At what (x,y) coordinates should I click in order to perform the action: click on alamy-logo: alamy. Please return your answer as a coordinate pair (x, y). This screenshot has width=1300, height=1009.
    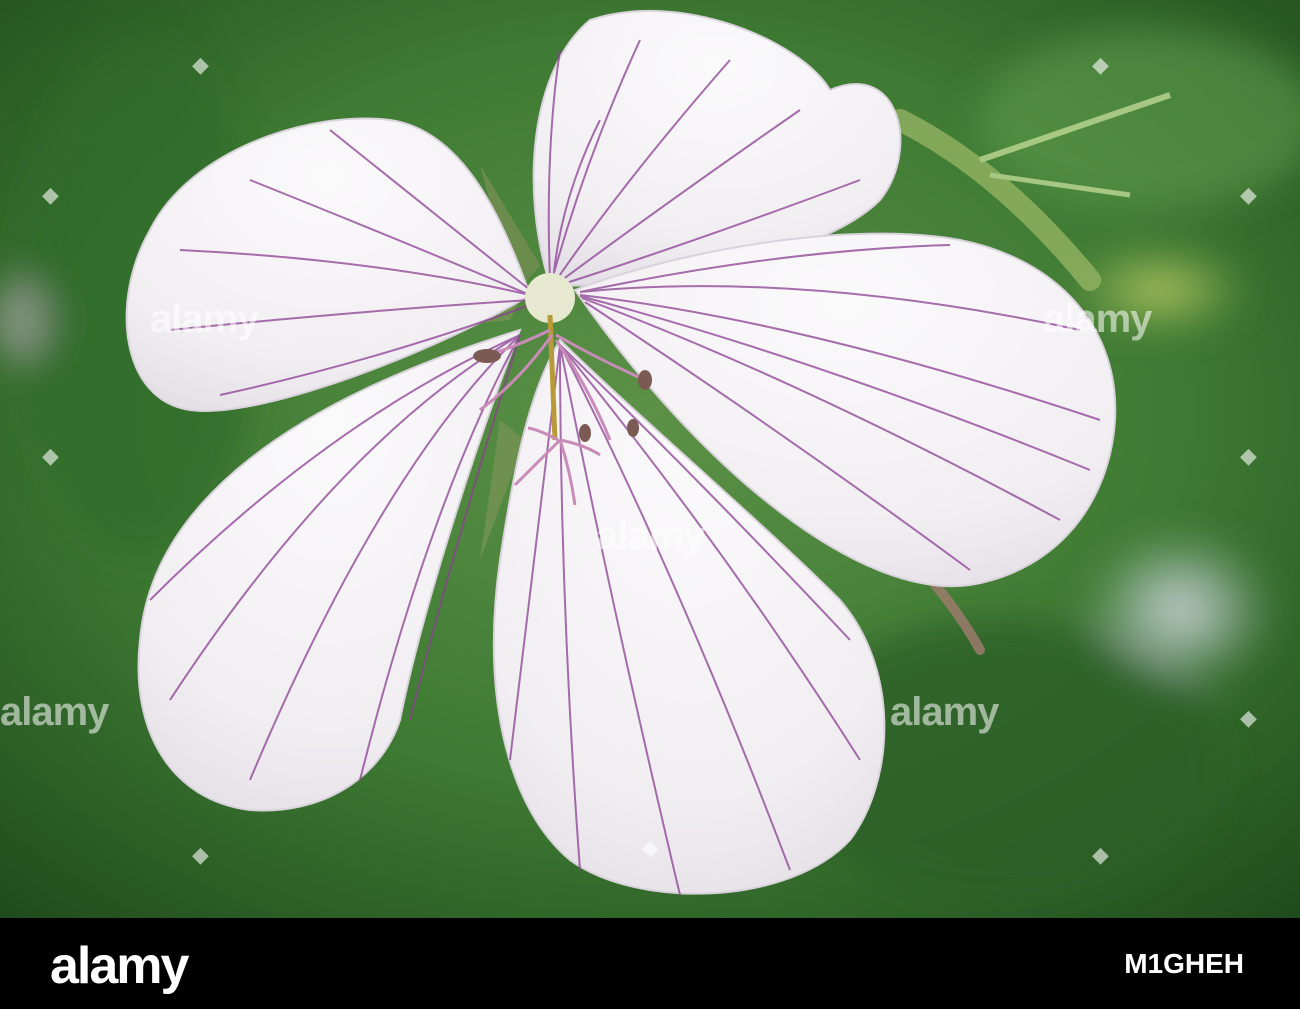
    Looking at the image, I should click on (119, 966).